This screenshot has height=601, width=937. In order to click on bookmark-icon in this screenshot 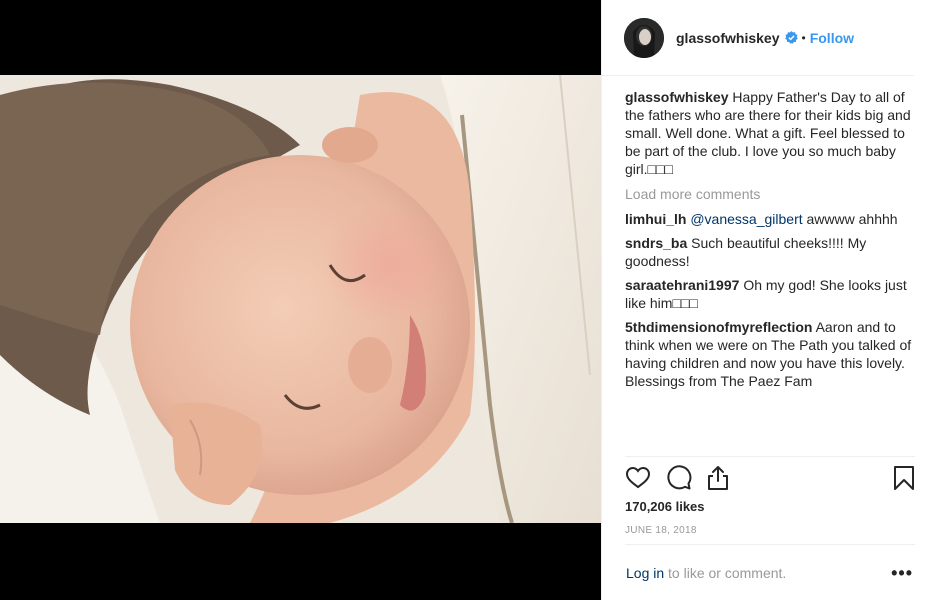, I will do `click(904, 478)`.